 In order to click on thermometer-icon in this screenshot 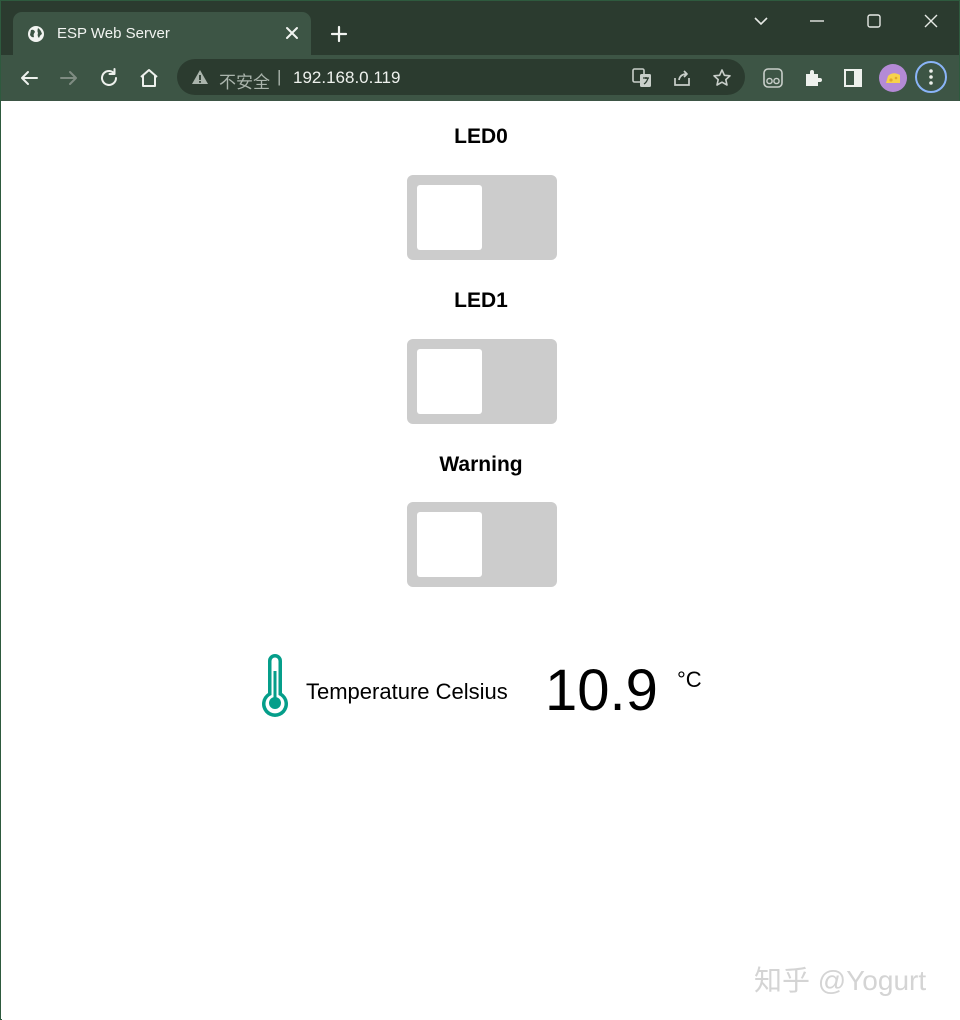, I will do `click(275, 685)`.